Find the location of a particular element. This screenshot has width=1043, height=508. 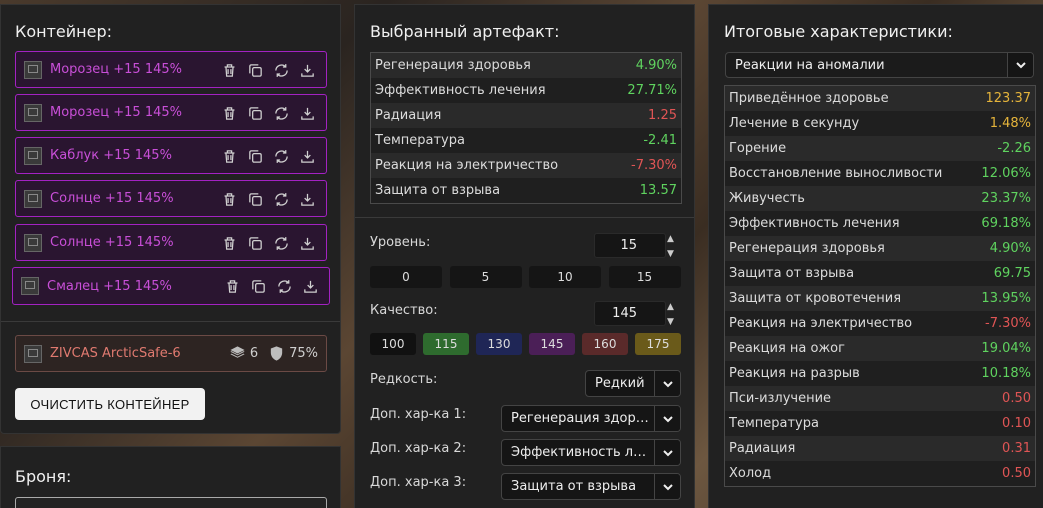

clear-container-button: ОЧИСТИТЬ КОНТЕЙНЕР is located at coordinates (110, 404).